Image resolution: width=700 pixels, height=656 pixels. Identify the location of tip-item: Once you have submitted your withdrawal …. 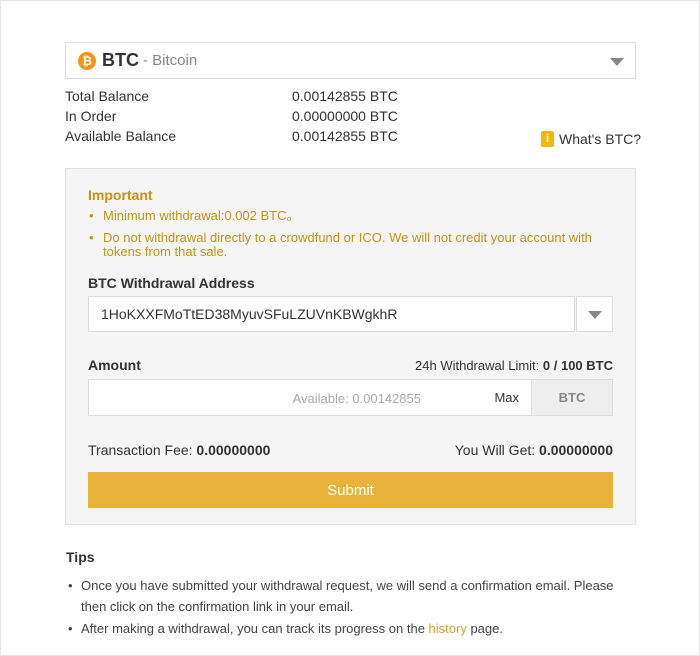
(351, 596).